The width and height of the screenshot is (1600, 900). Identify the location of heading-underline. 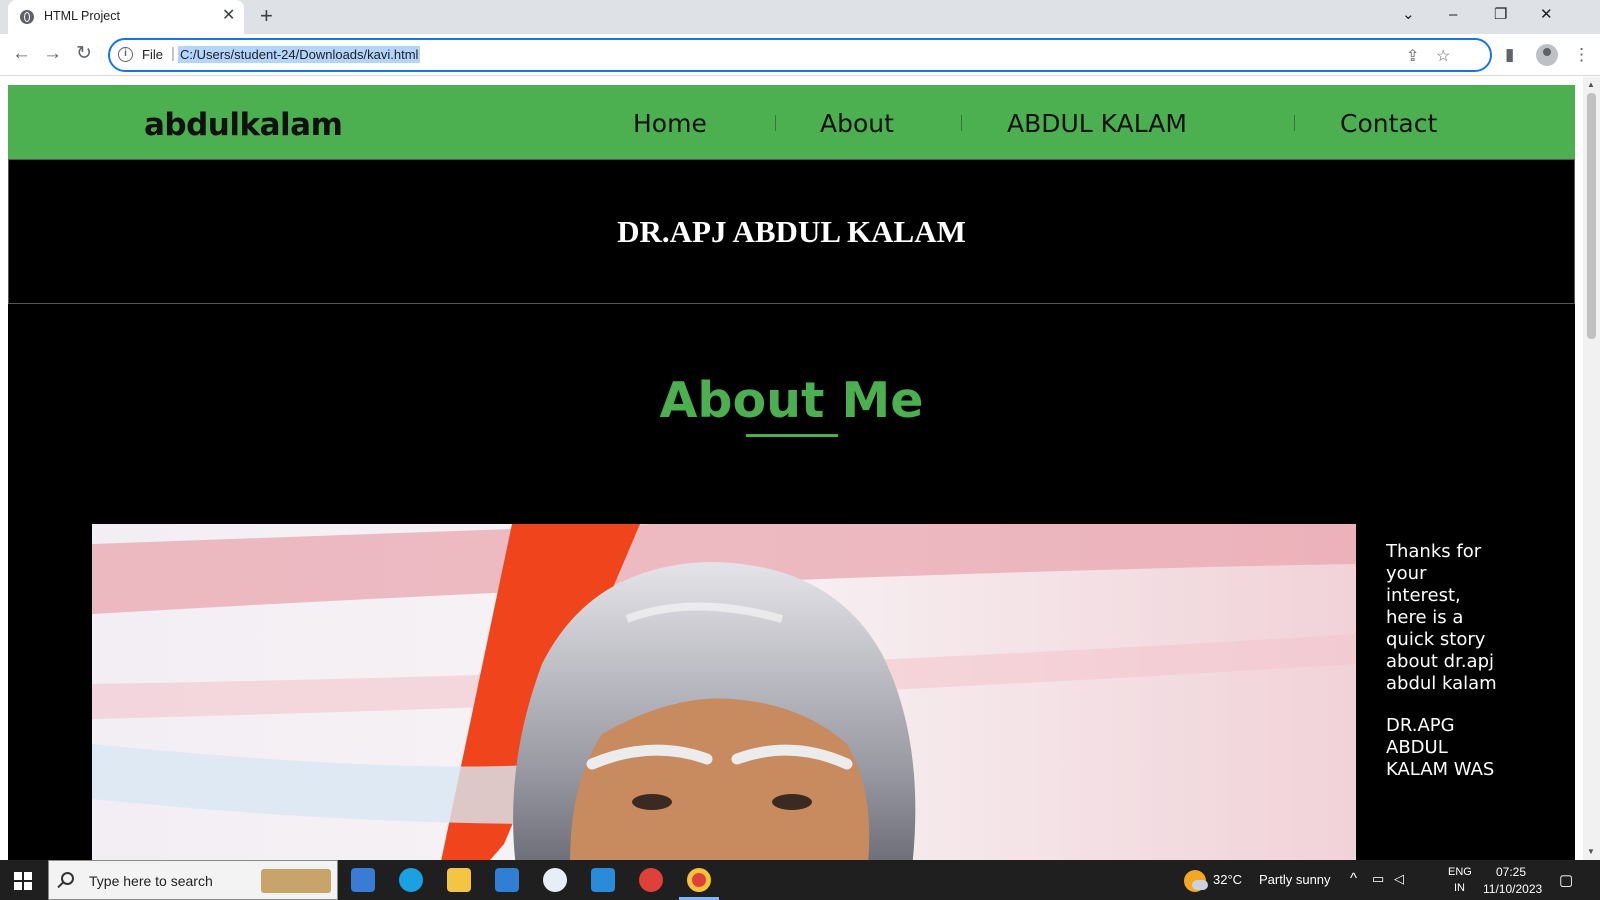
(792, 435).